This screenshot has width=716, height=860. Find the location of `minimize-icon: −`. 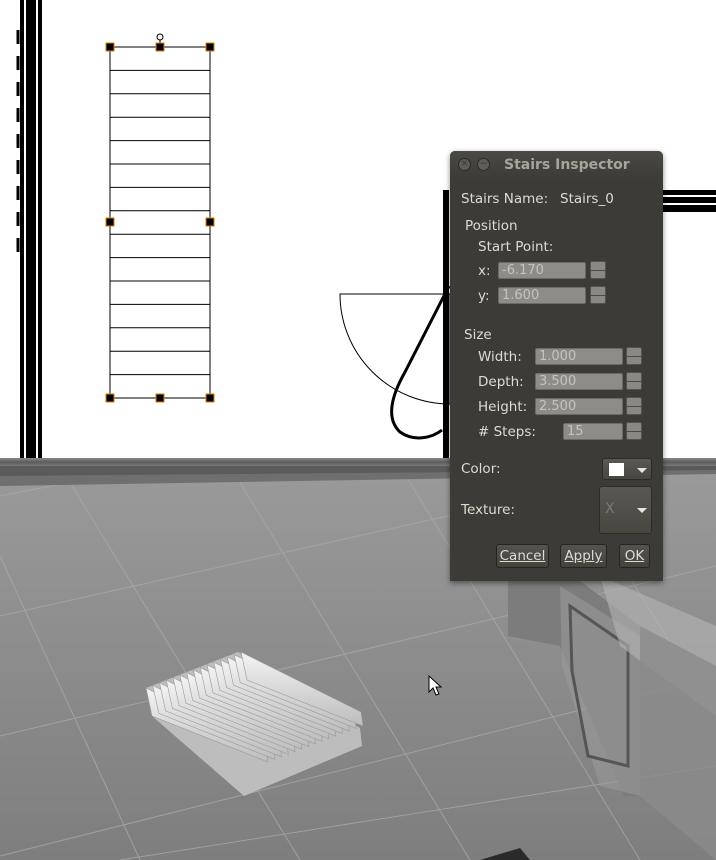

minimize-icon: − is located at coordinates (483, 164).